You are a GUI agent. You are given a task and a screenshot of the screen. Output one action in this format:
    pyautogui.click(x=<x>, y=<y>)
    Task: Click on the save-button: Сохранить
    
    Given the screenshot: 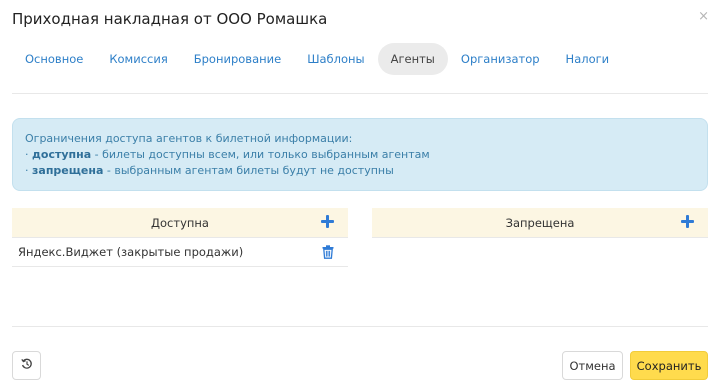 What is the action you would take?
    pyautogui.click(x=669, y=365)
    